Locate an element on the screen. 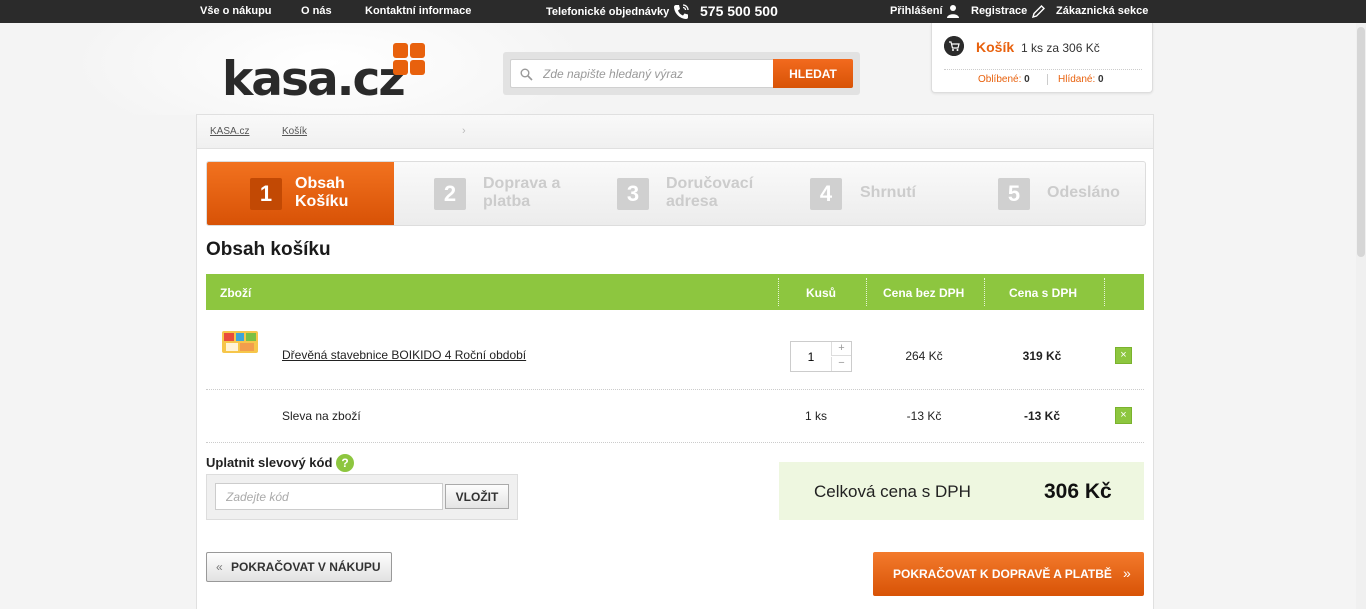  continue-shopping-button: « POKRAČOVAT V NÁKUPU is located at coordinates (299, 567).